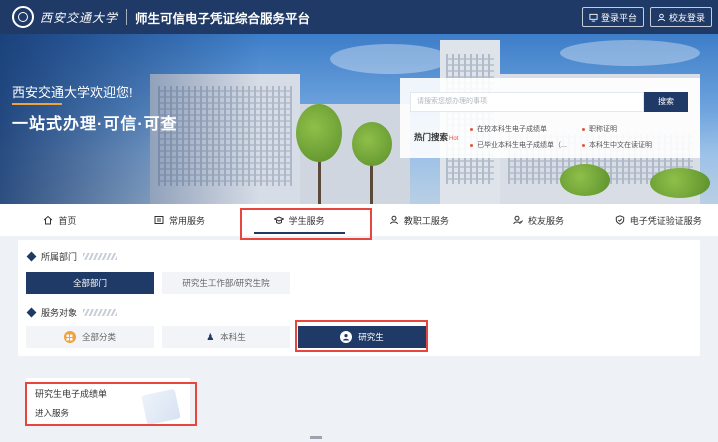 The image size is (718, 442). What do you see at coordinates (71, 394) in the screenshot?
I see `service-card-title: 研究生电子成绩单` at bounding box center [71, 394].